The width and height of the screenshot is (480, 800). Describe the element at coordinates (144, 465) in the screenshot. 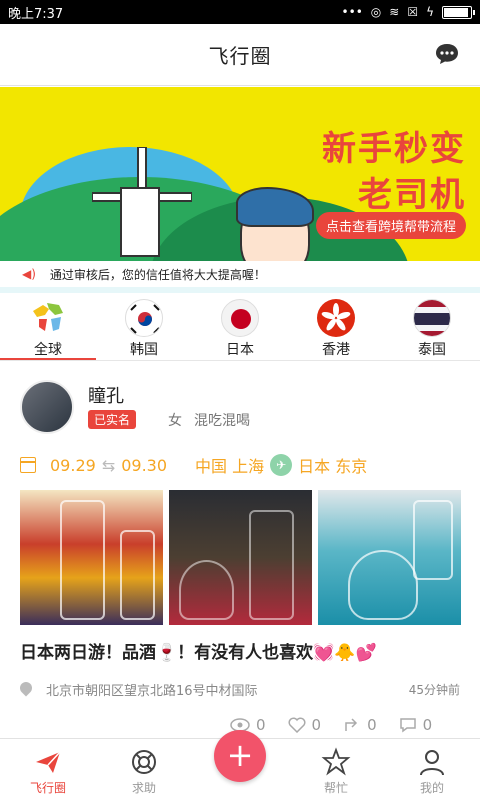

I see `date-to: 09.30` at that location.